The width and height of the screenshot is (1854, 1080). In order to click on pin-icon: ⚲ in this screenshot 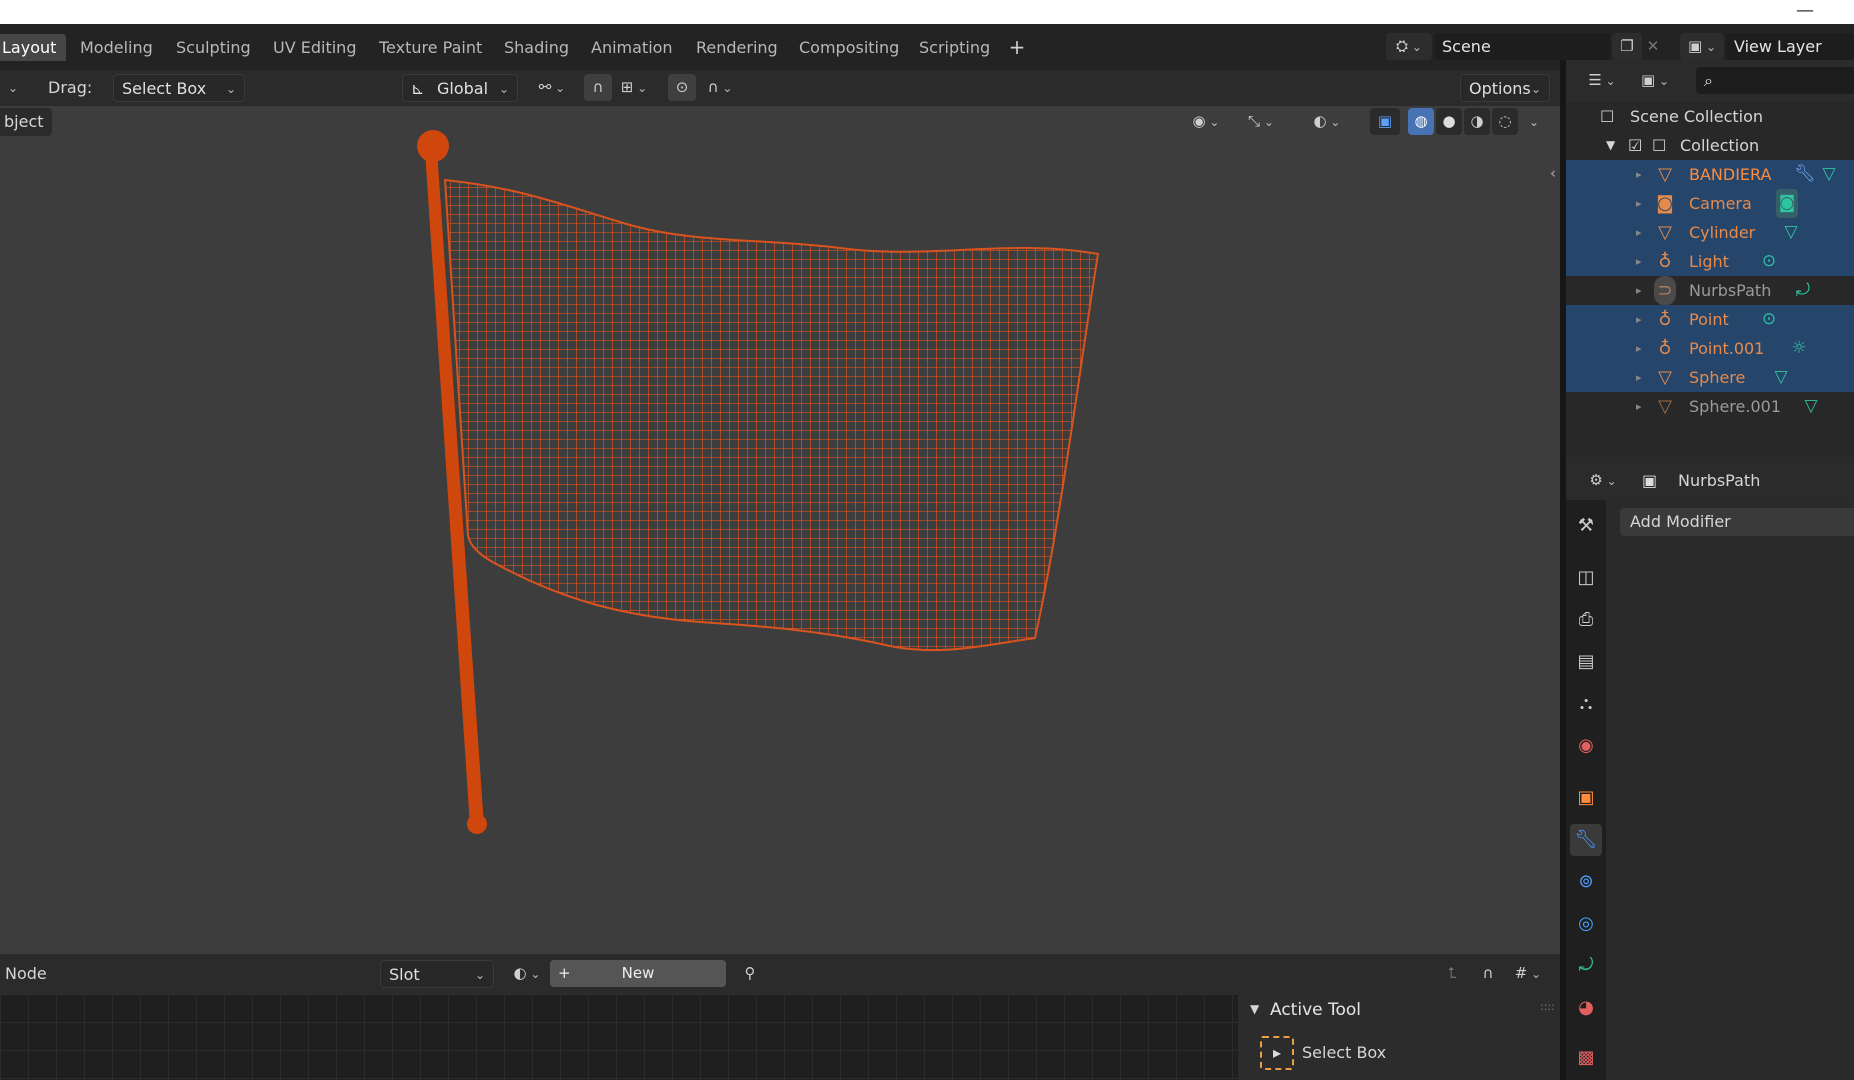, I will do `click(750, 973)`.